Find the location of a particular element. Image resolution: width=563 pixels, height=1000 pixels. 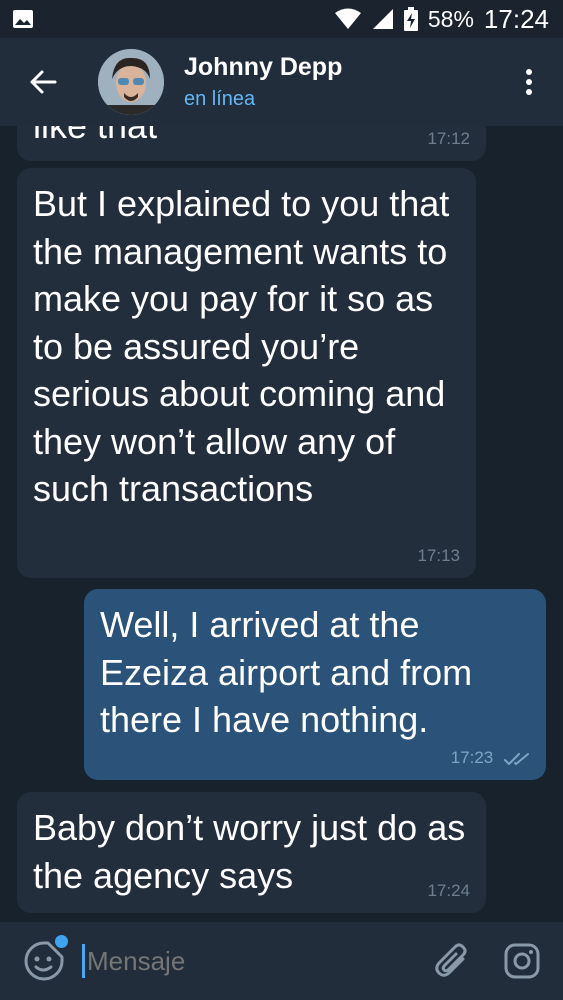

message-incoming: like that 17:12 is located at coordinates (251, 143).